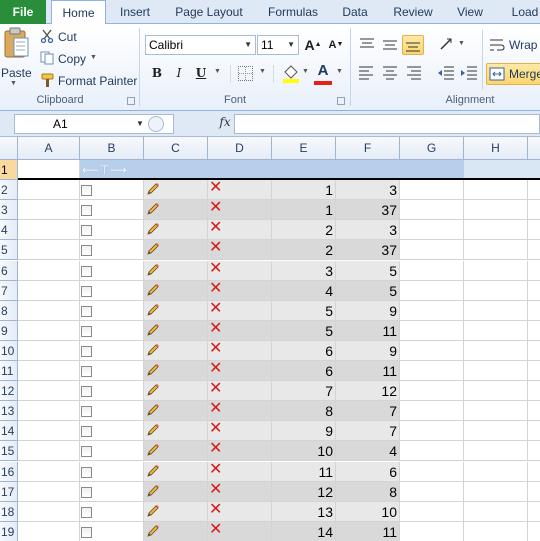 The width and height of the screenshot is (540, 541). I want to click on font-name-box: Calibri ▼, so click(200, 45).